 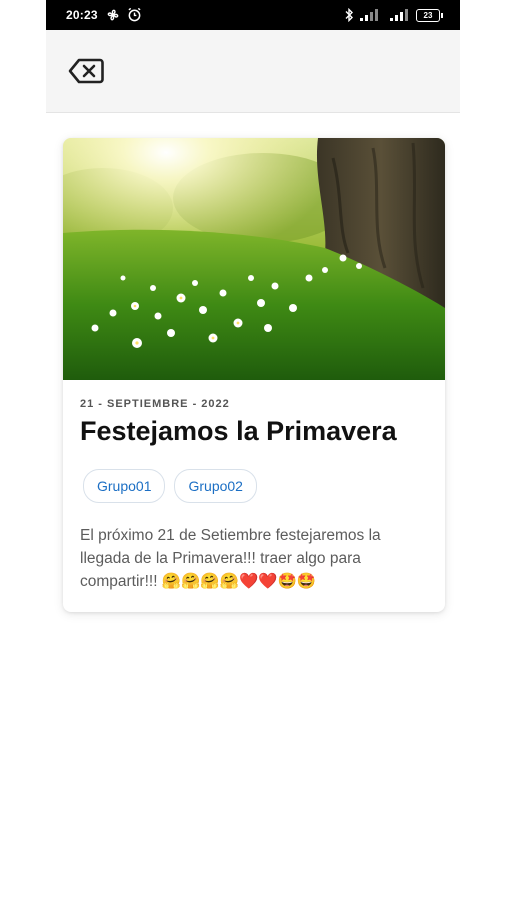 What do you see at coordinates (429, 15) in the screenshot?
I see `battery-indicator: 23` at bounding box center [429, 15].